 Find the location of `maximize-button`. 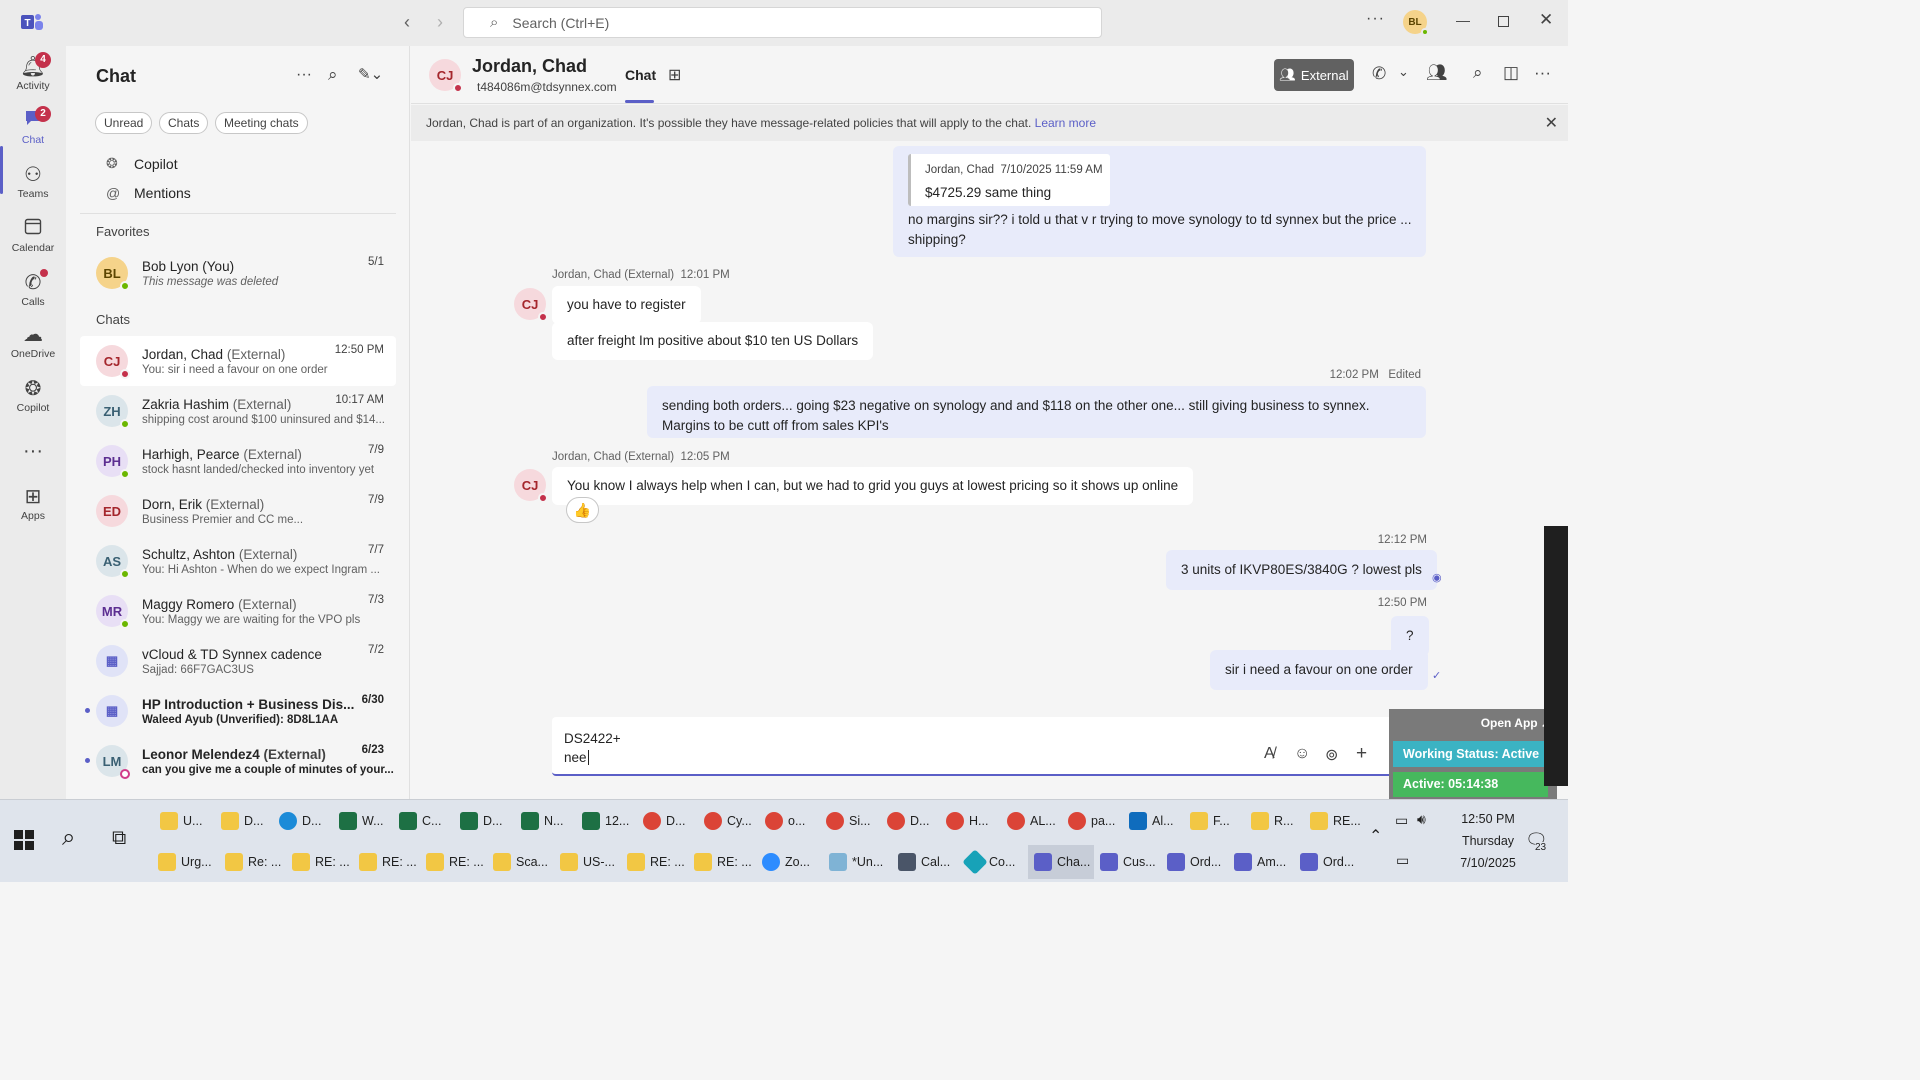

maximize-button is located at coordinates (1503, 21).